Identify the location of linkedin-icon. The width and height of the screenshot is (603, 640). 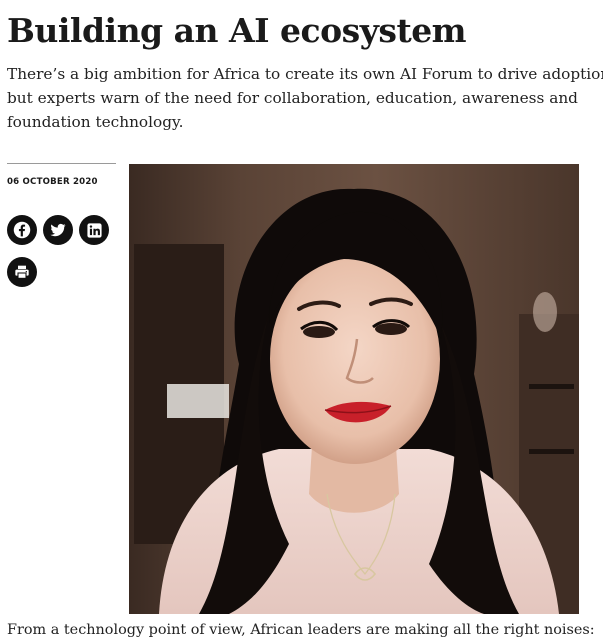
(94, 230).